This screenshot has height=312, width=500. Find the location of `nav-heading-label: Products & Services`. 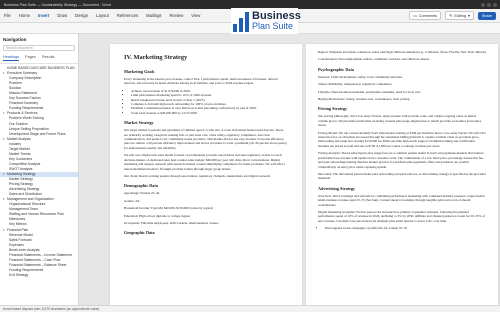

nav-heading-label: Products & Services is located at coordinates (22, 113).